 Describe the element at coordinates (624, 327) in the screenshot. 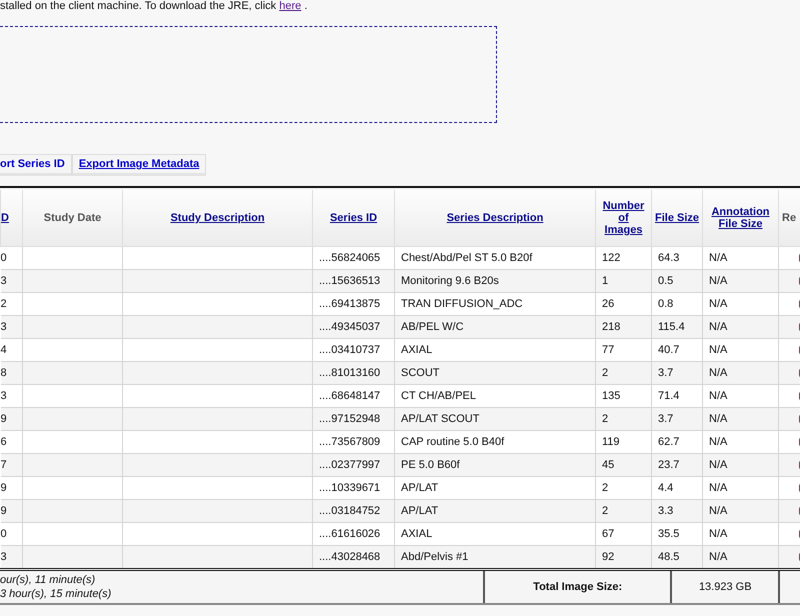

I see `table-cell: 218` at that location.